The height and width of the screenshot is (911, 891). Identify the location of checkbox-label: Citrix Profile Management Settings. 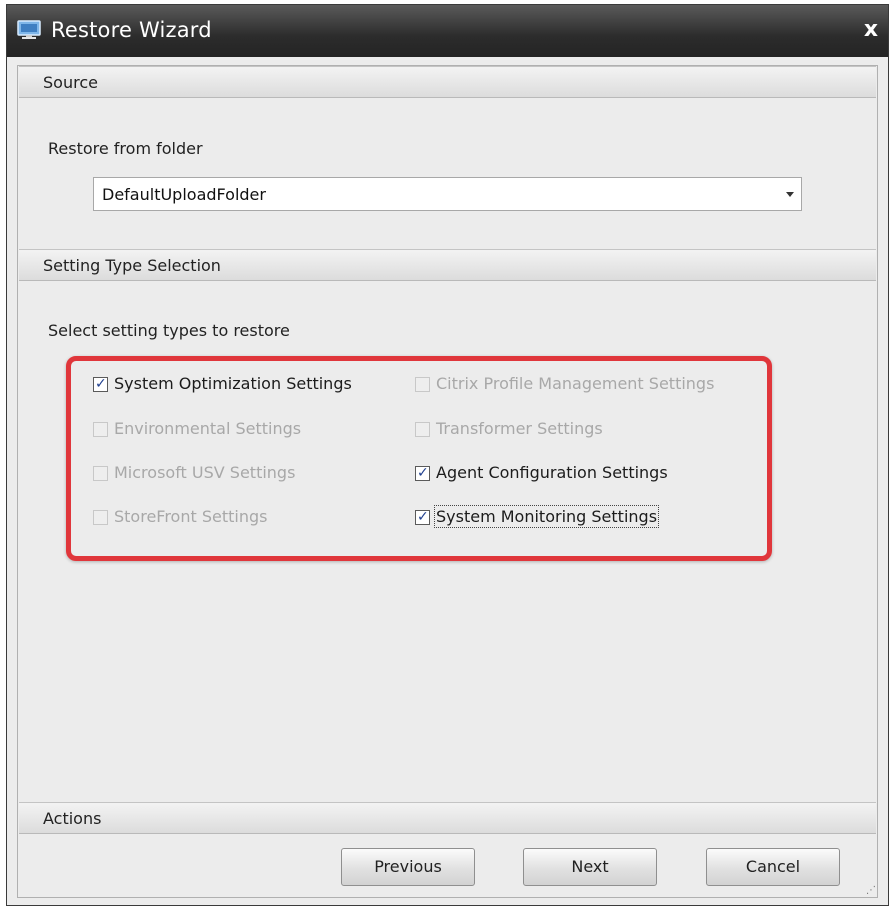
(575, 383).